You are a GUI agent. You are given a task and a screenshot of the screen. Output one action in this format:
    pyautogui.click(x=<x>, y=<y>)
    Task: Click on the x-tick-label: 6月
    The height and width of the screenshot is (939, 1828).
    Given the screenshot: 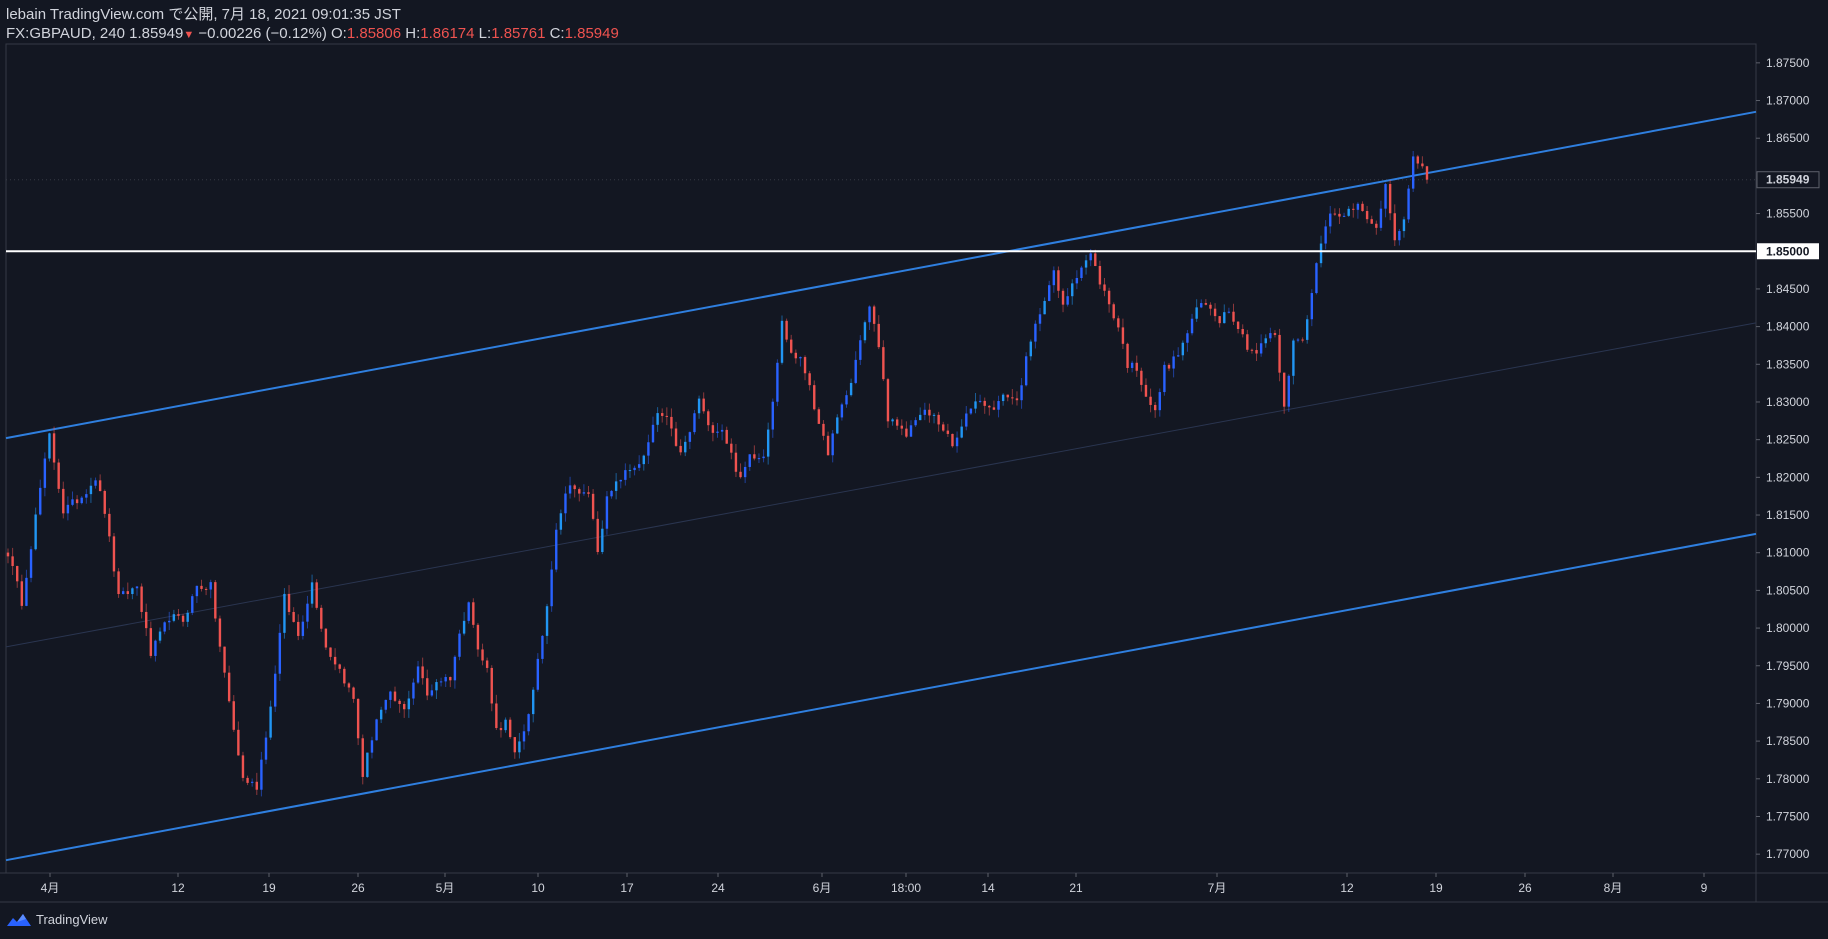 What is the action you would take?
    pyautogui.click(x=822, y=888)
    